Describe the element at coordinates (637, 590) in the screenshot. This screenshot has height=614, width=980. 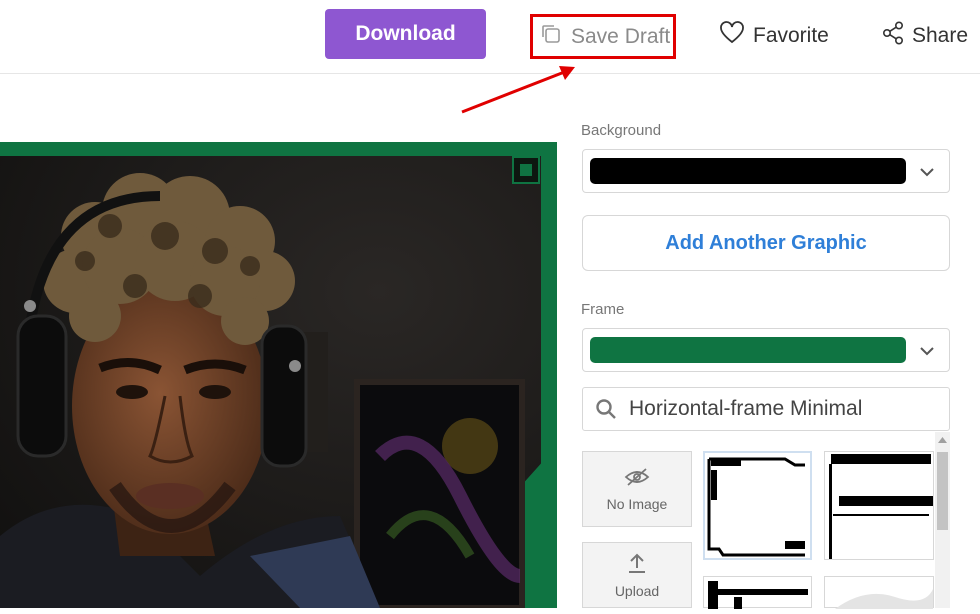
I see `upload-label: Upload` at that location.